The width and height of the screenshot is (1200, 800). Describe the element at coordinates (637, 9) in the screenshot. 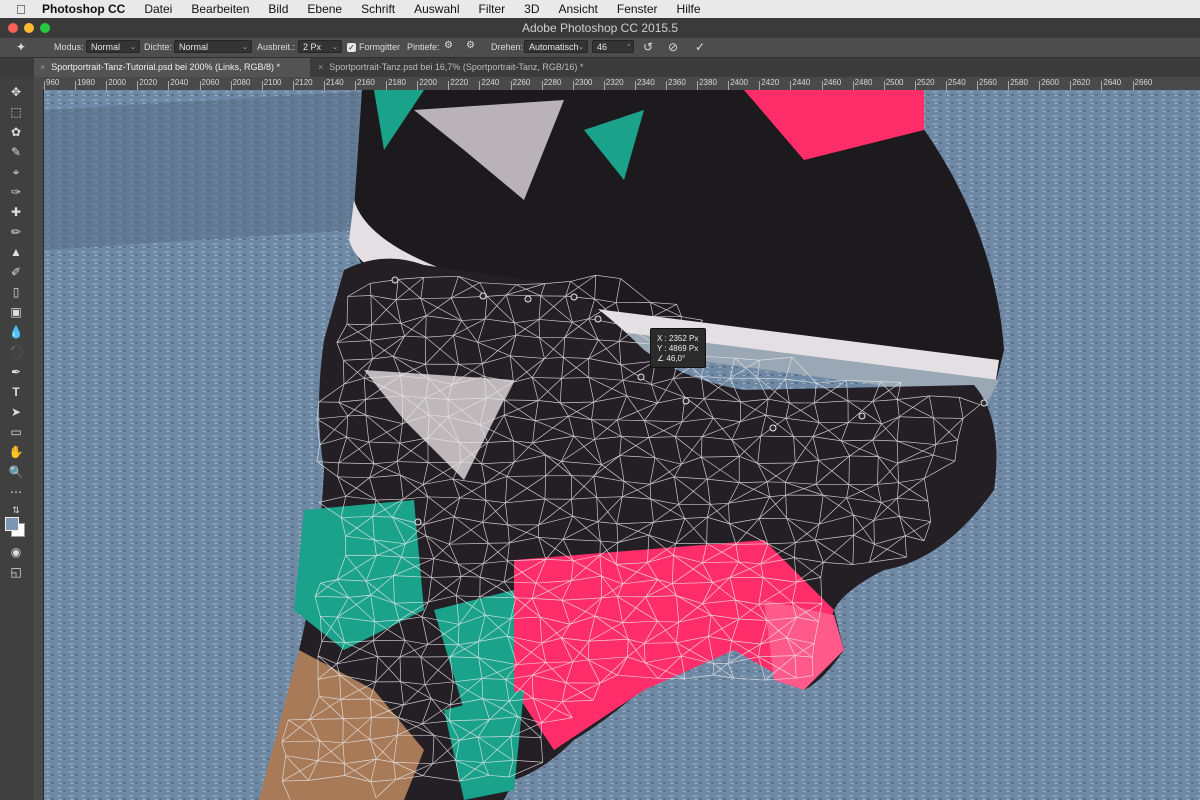

I see `menu-fenster: Fenster` at that location.